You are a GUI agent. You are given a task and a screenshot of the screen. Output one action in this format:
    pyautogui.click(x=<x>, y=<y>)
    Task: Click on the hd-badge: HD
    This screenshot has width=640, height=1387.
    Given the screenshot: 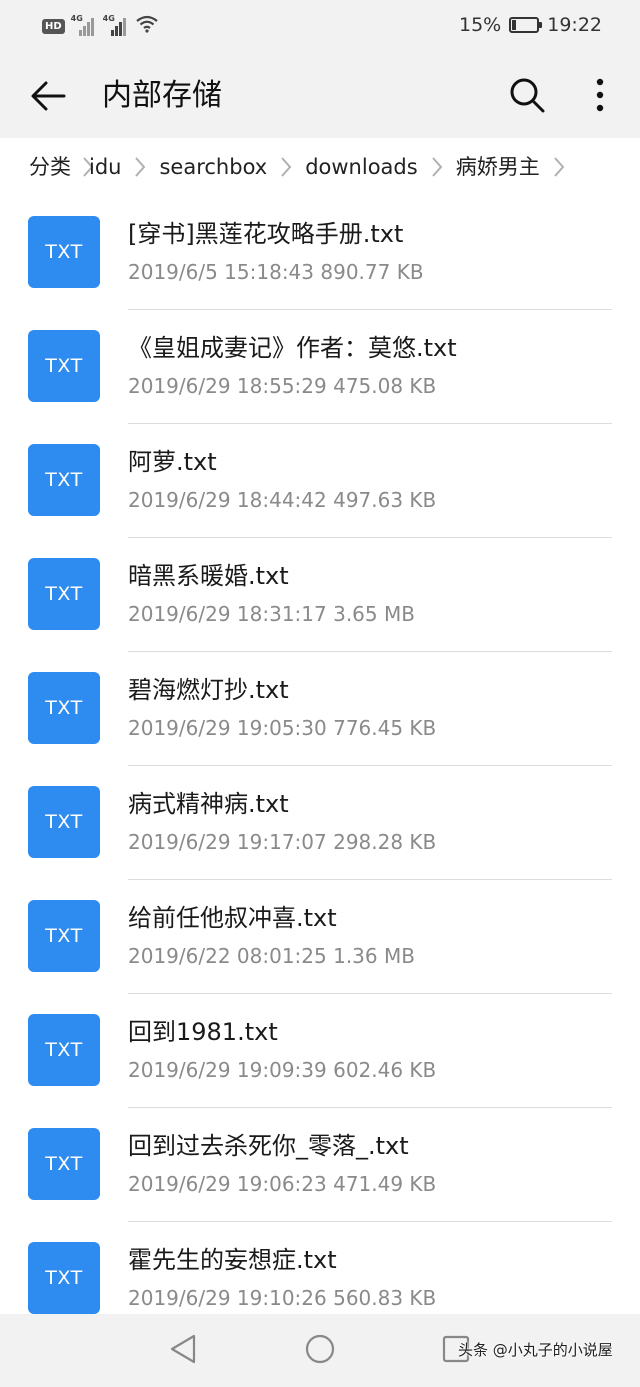 What is the action you would take?
    pyautogui.click(x=53, y=26)
    